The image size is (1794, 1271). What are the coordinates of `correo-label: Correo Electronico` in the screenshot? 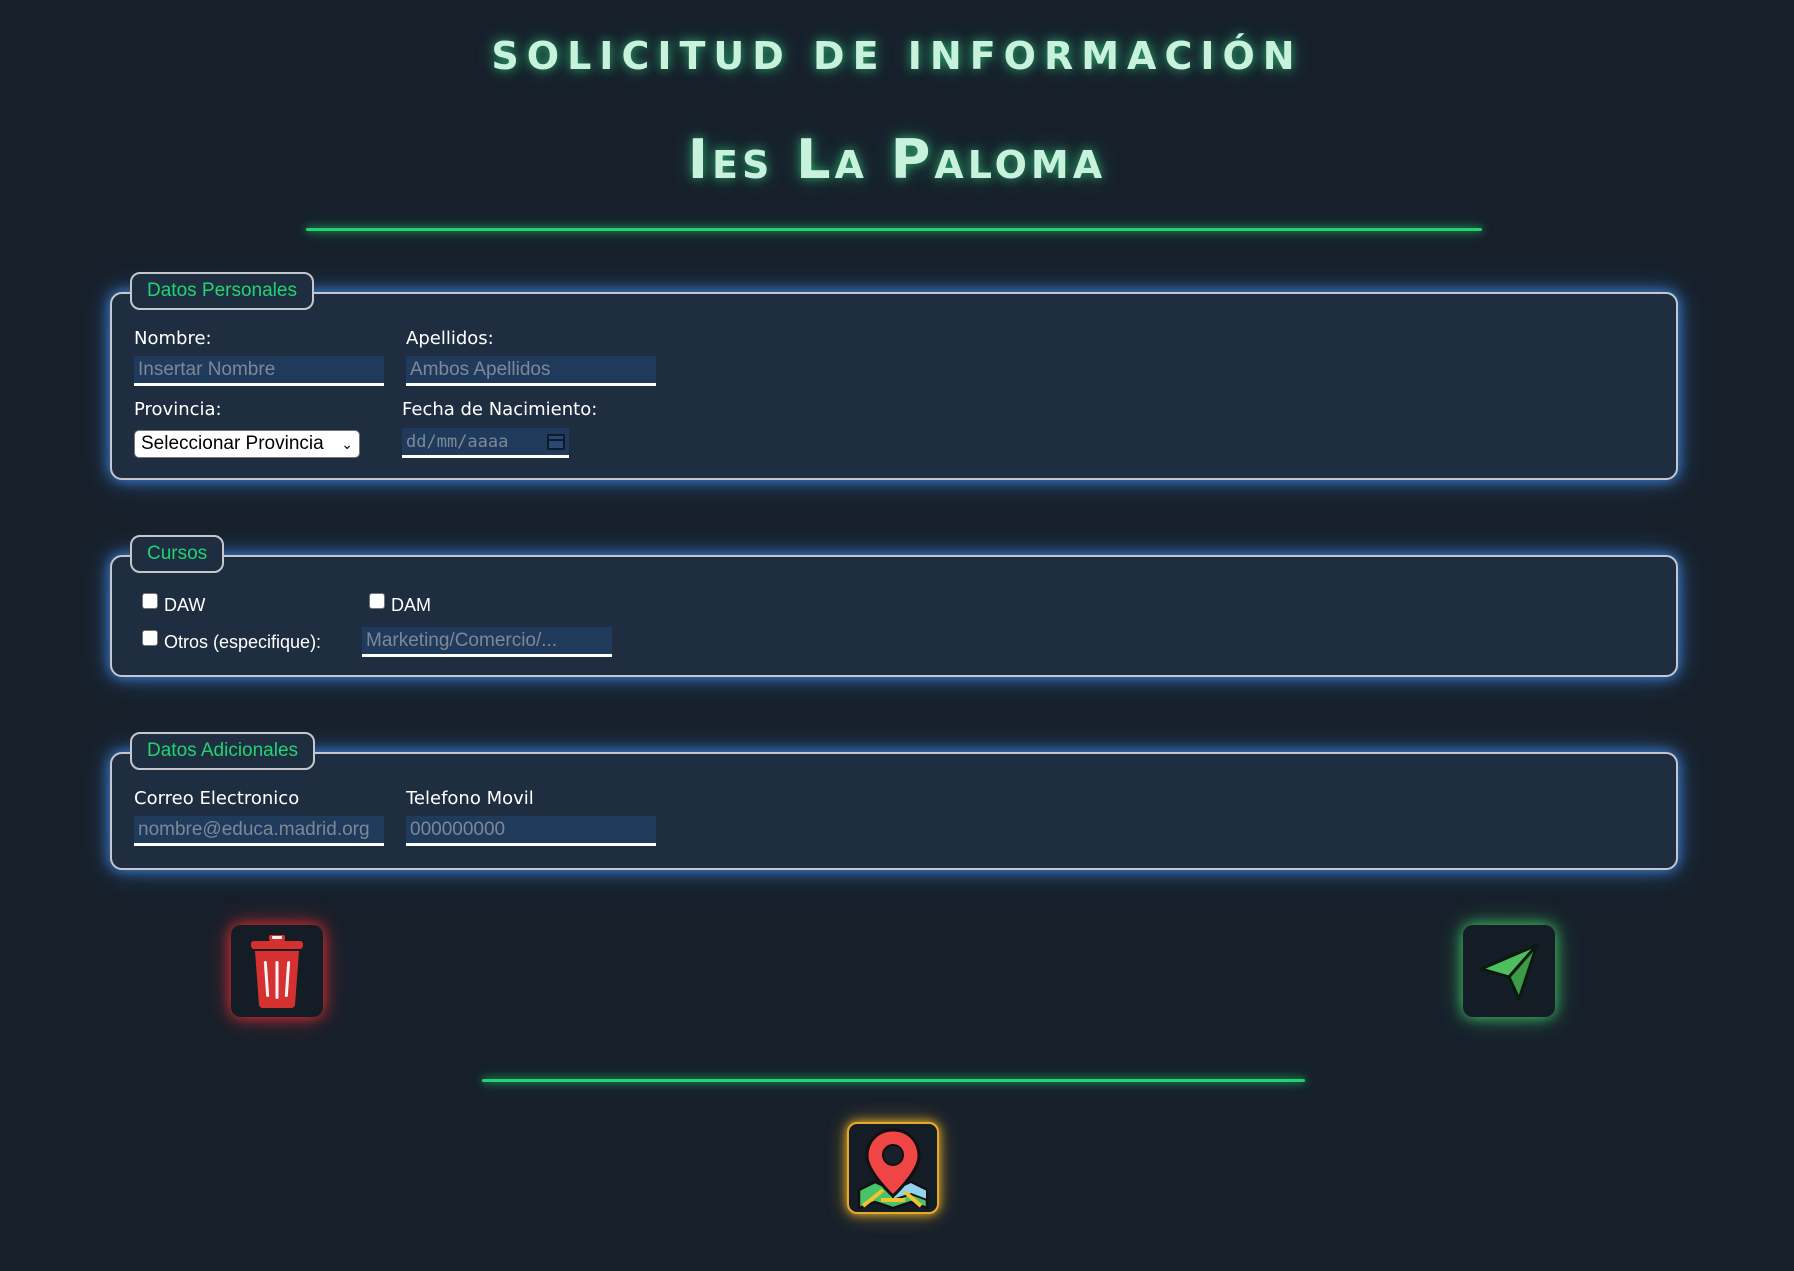 It's located at (217, 798).